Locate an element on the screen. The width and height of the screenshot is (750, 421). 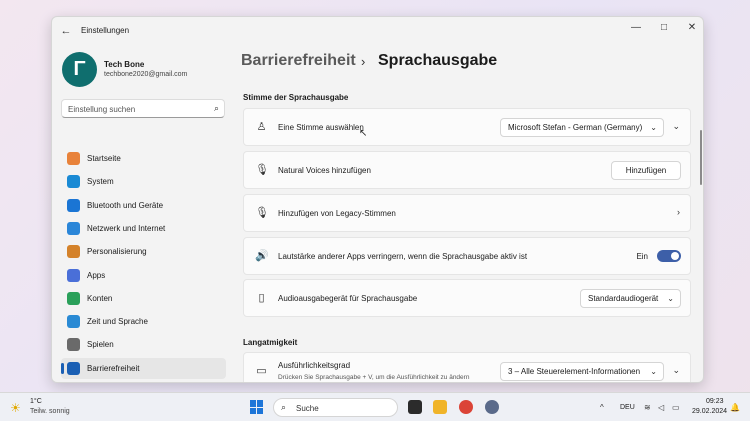
sidebar-item-netzwerk-und-internet: Netzwerk und Internet is located at coordinates (143, 228).